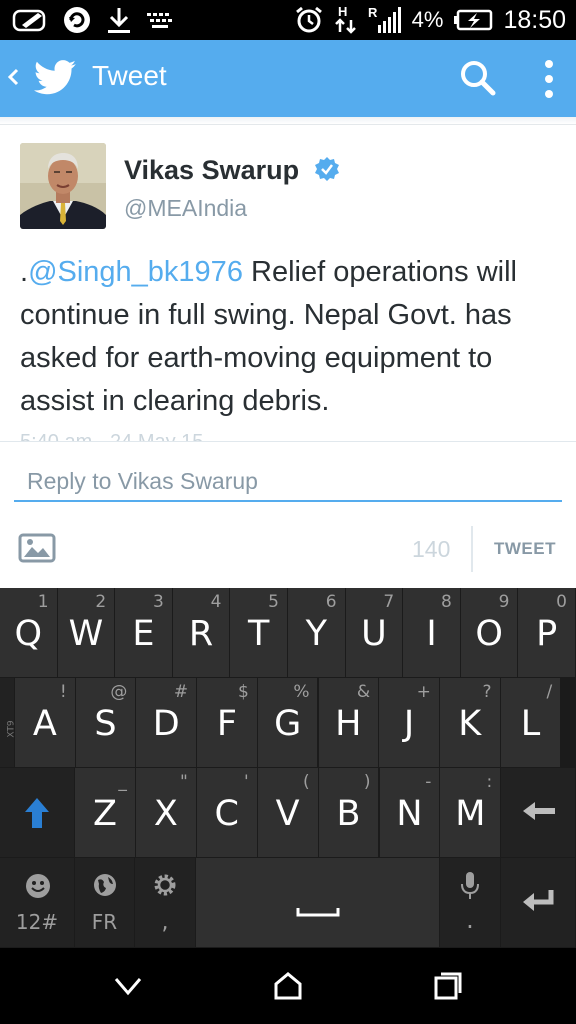  I want to click on key-label: X, so click(165, 814).